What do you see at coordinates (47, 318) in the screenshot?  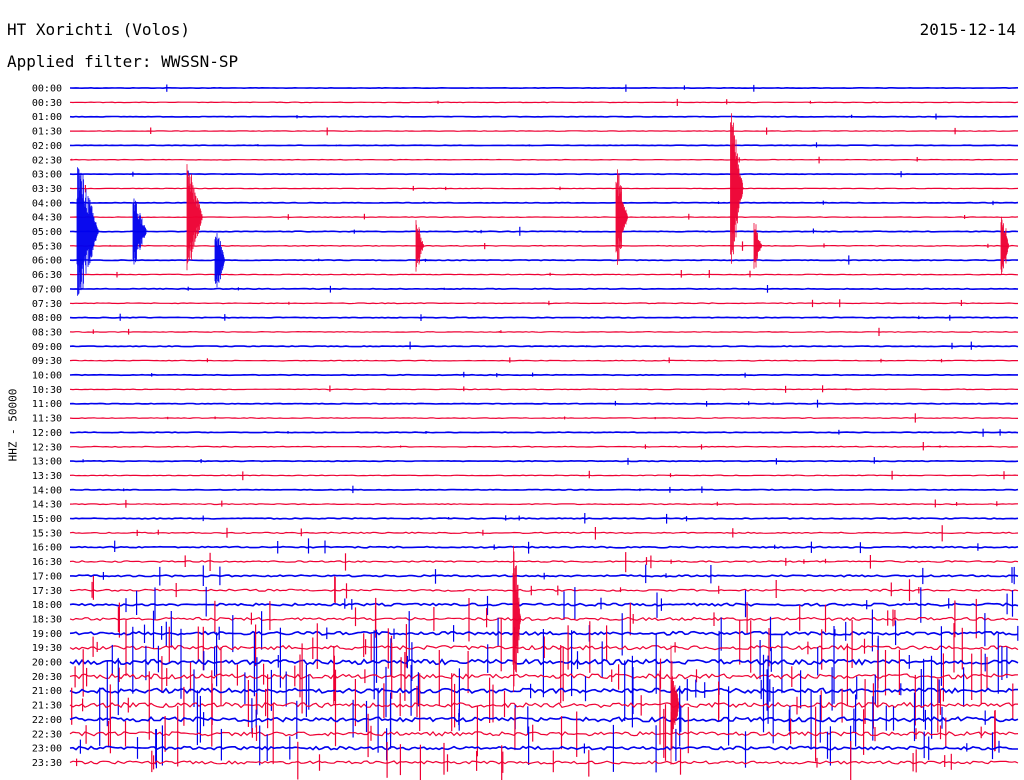 I see `row-time-label: 08:00` at bounding box center [47, 318].